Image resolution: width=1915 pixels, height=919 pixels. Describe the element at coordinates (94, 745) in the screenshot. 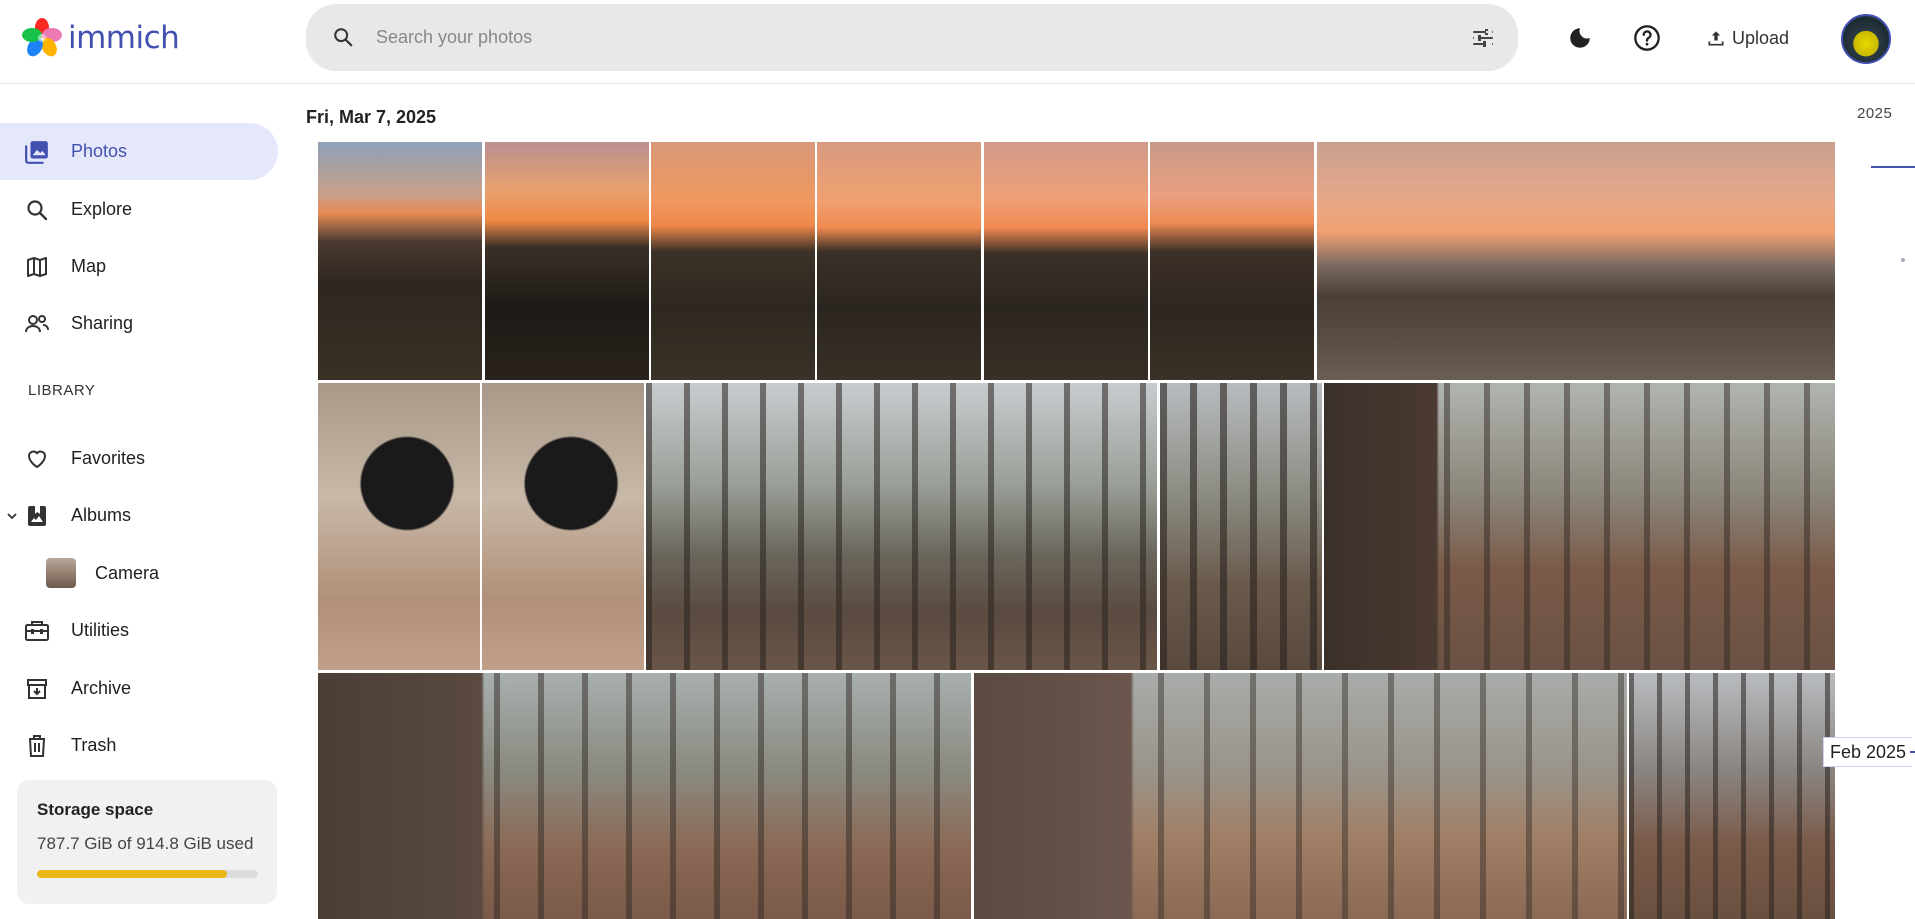

I see `sidebar-item-label: Trash` at that location.